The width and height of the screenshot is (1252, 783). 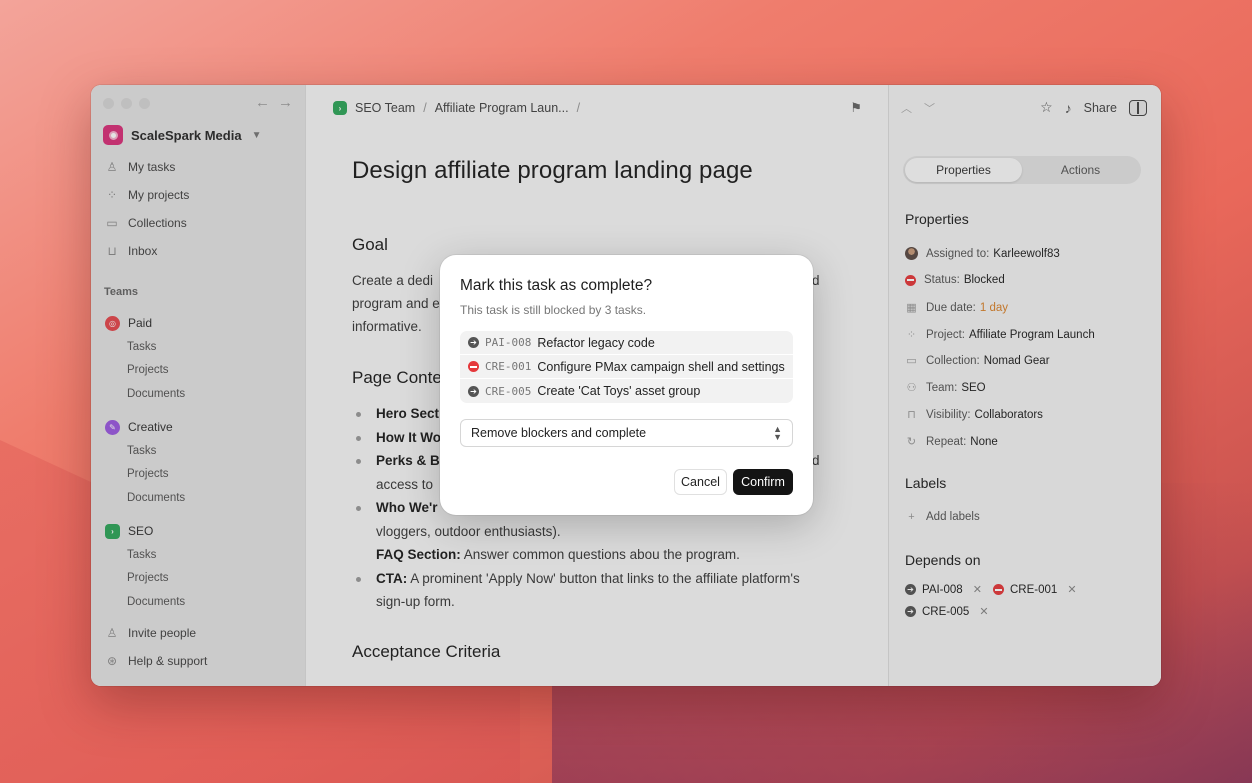 I want to click on select-value: Remove blockers and complete, so click(x=559, y=433).